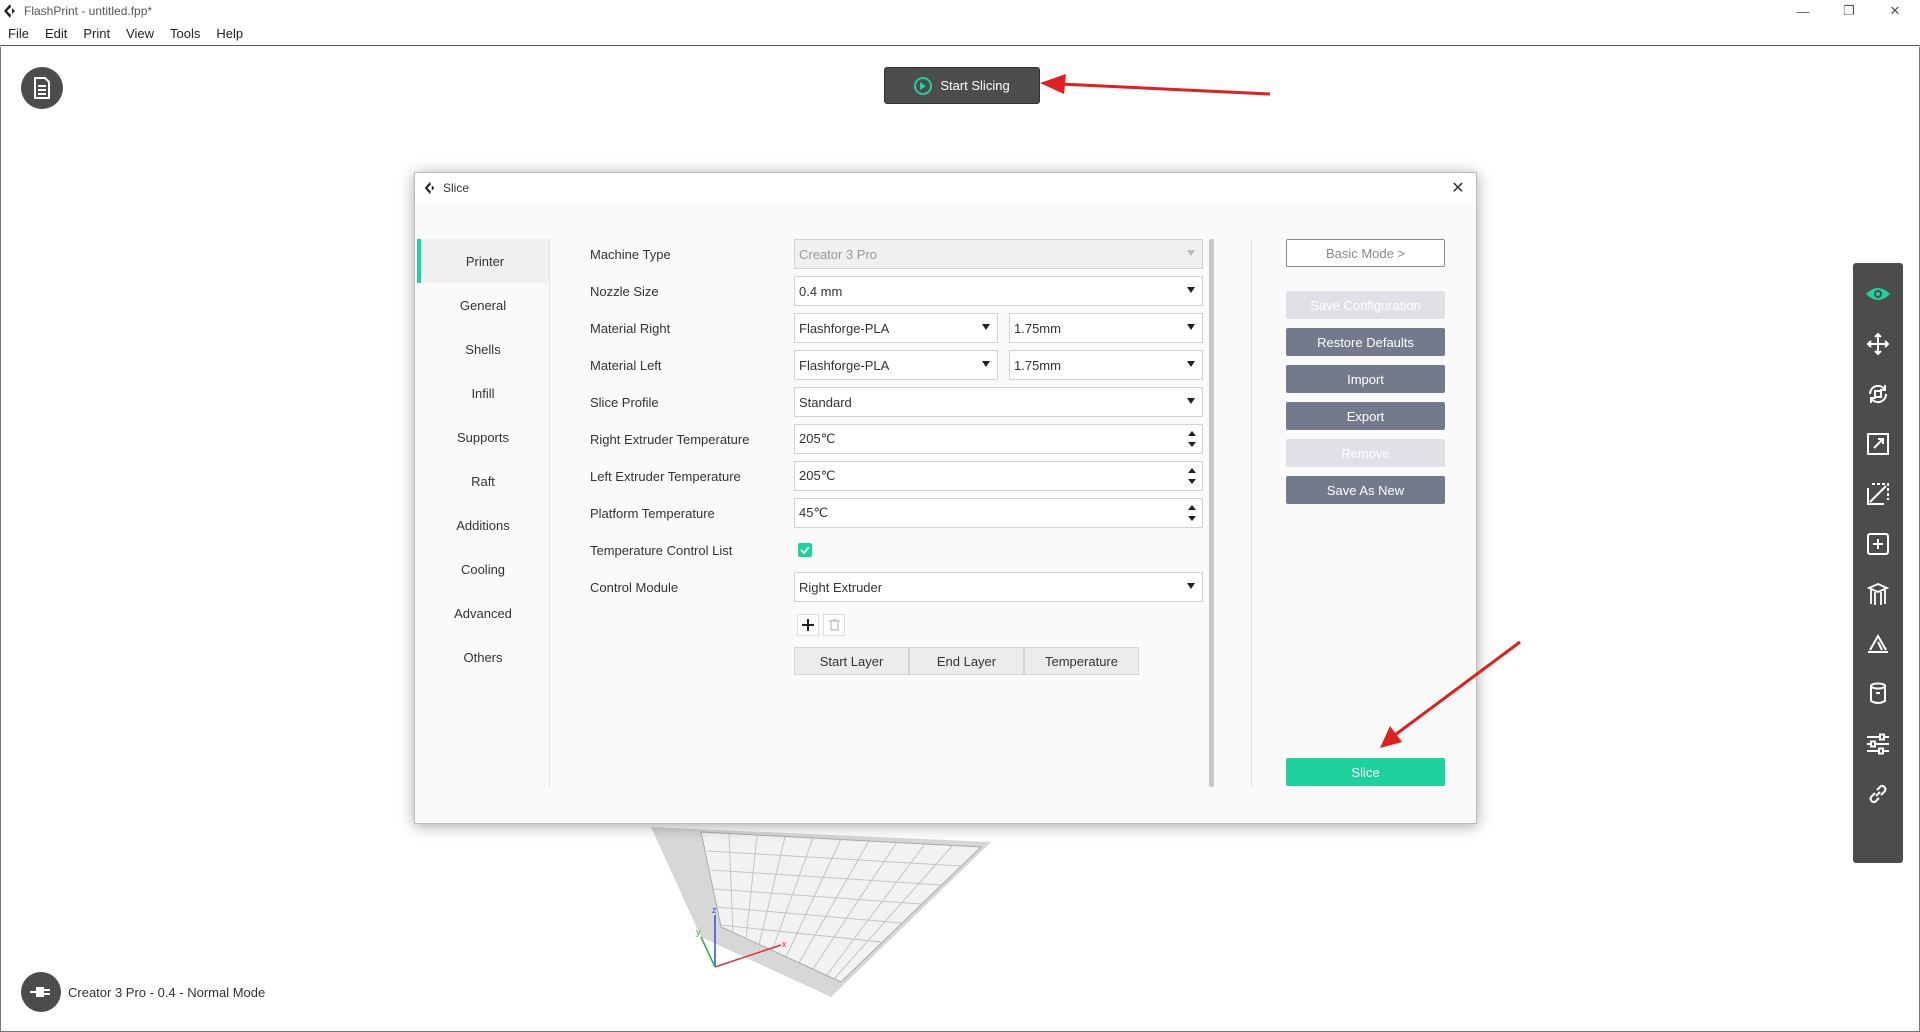 The width and height of the screenshot is (1920, 1032). What do you see at coordinates (1106, 365) in the screenshot?
I see `material-left-diameter-select: 1.75mm` at bounding box center [1106, 365].